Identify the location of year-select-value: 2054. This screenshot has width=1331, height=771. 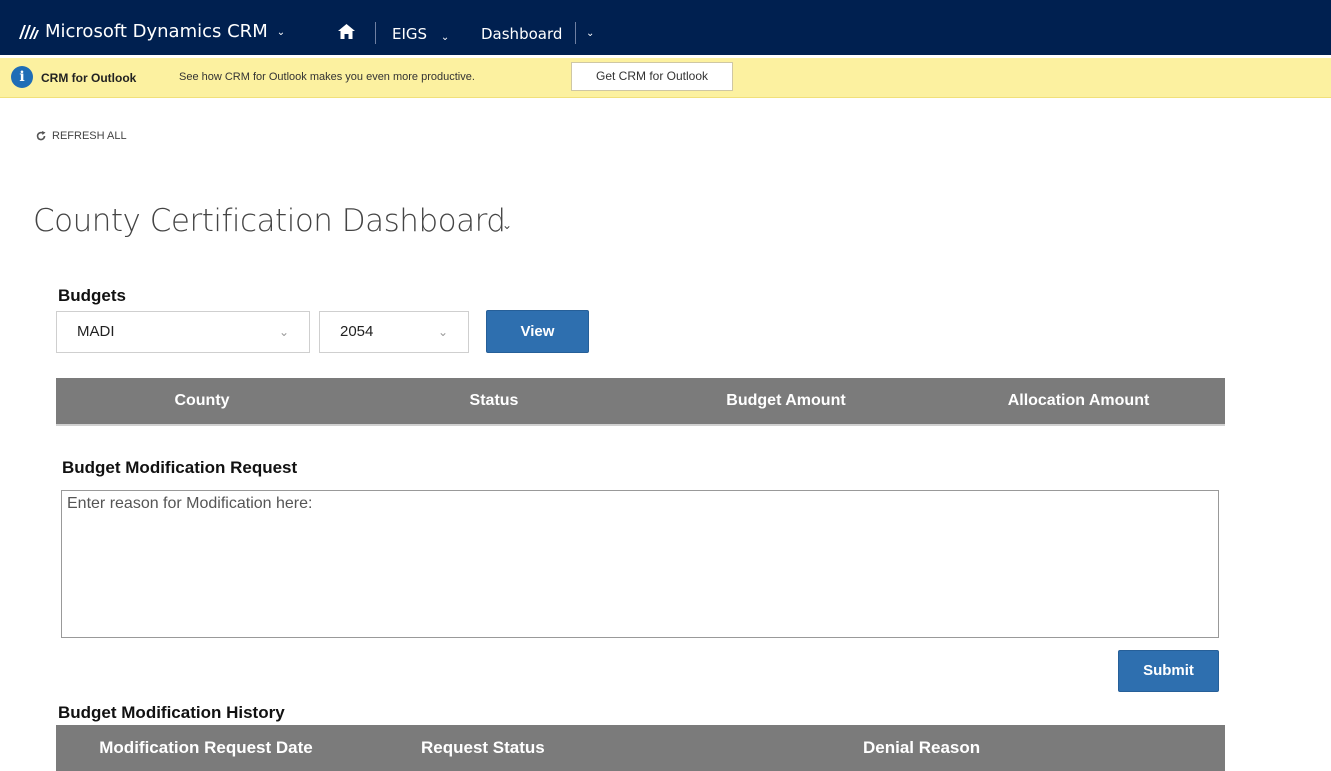
(357, 331).